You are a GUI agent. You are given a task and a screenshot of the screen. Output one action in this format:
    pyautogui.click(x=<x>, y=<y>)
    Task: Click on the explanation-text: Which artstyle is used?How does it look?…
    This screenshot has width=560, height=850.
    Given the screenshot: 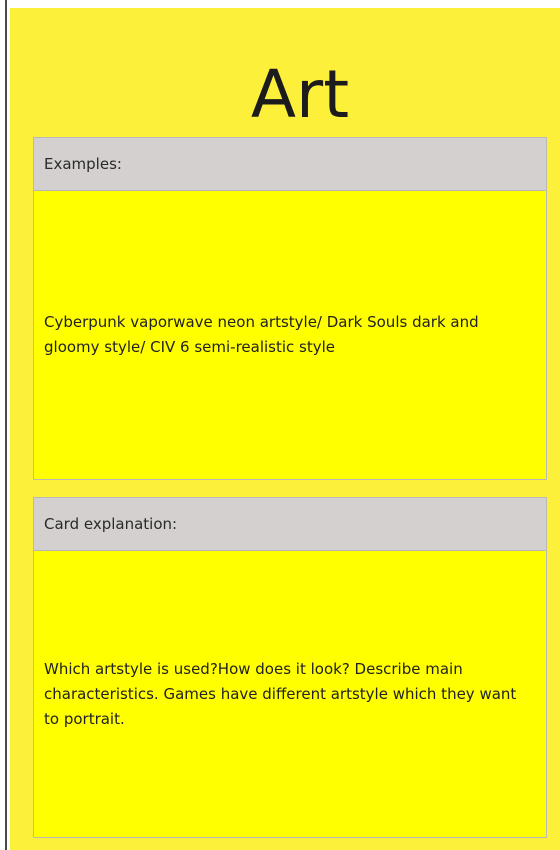 What is the action you would take?
    pyautogui.click(x=280, y=693)
    